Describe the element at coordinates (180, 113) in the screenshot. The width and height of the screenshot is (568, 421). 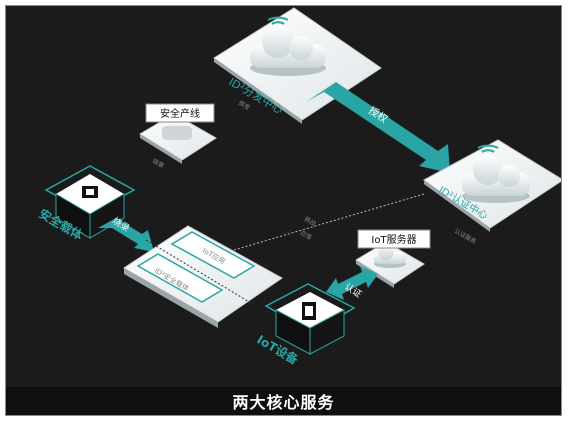
I see `security-line-label: 安全产线` at that location.